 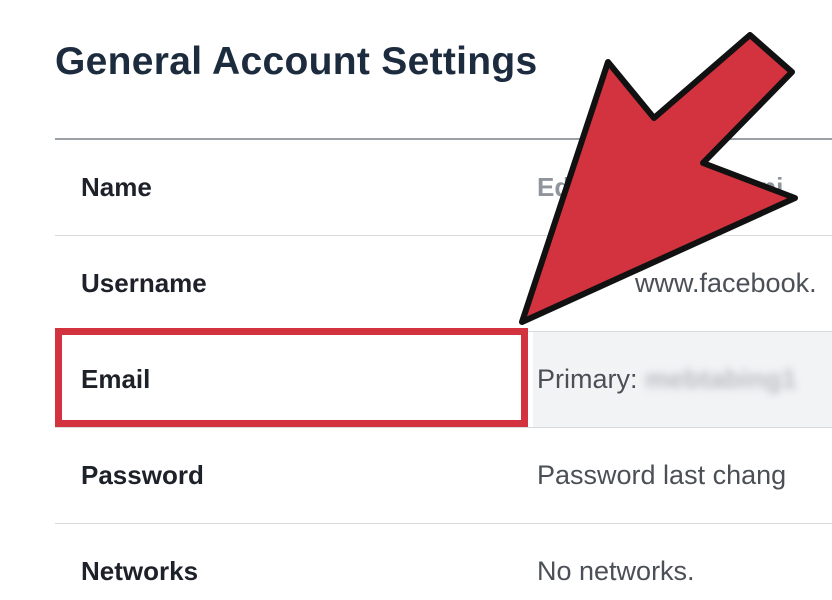 I want to click on page-title: General Account Settings, so click(x=296, y=61).